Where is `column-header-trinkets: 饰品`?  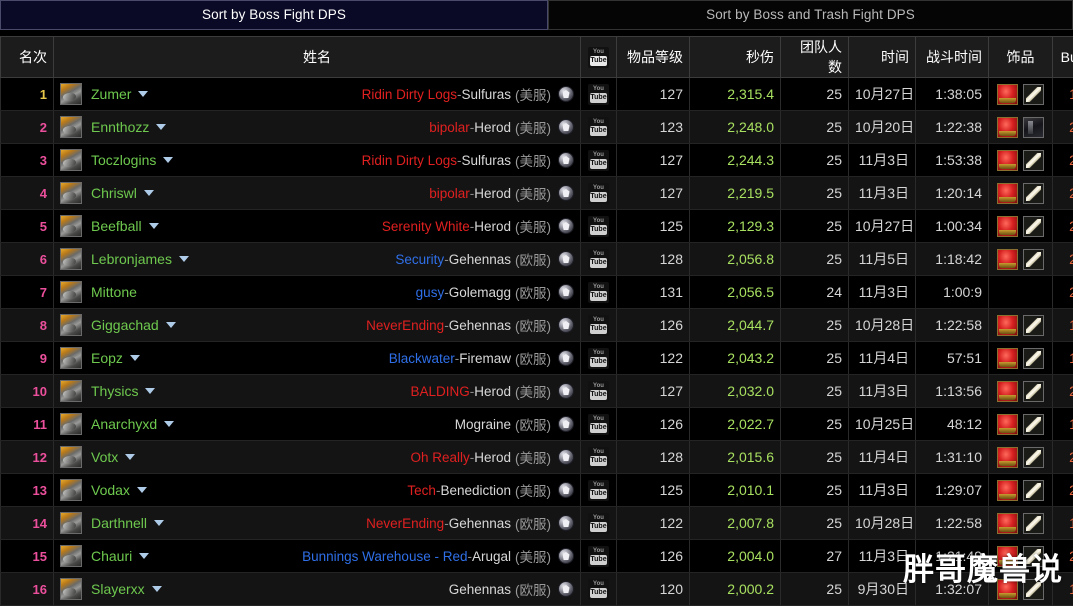
column-header-trinkets: 饰品 is located at coordinates (1021, 57).